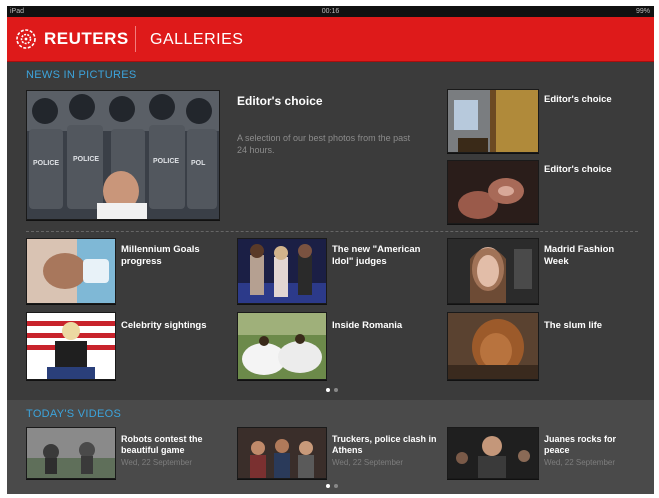 The height and width of the screenshot is (498, 659). What do you see at coordinates (71, 271) in the screenshot?
I see `gallery-image-millennium-goals` at bounding box center [71, 271].